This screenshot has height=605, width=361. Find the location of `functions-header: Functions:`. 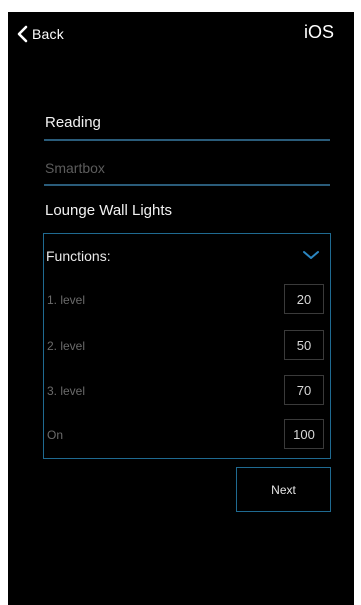

functions-header: Functions: is located at coordinates (78, 256).